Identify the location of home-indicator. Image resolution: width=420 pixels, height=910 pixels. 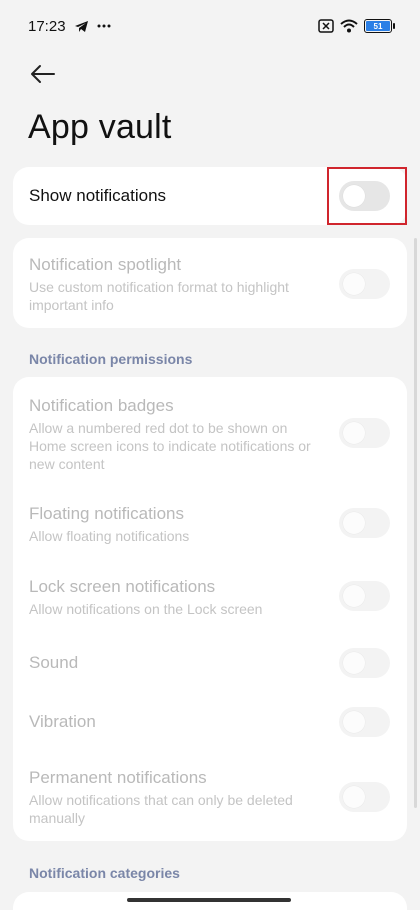
(209, 900).